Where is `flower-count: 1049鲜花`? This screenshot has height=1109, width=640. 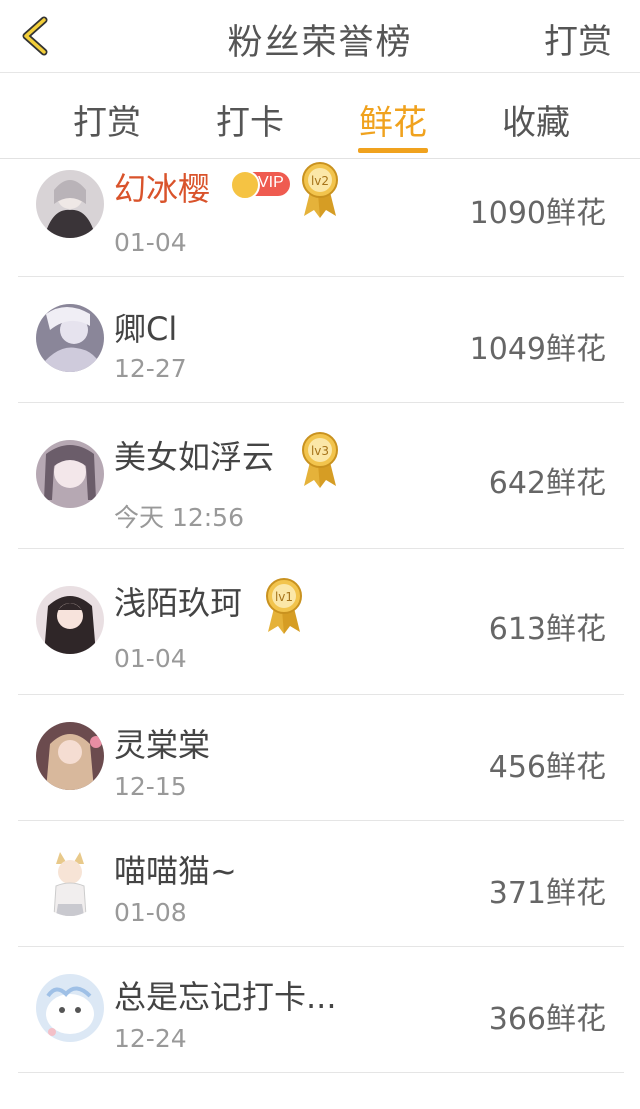 flower-count: 1049鲜花 is located at coordinates (537, 349).